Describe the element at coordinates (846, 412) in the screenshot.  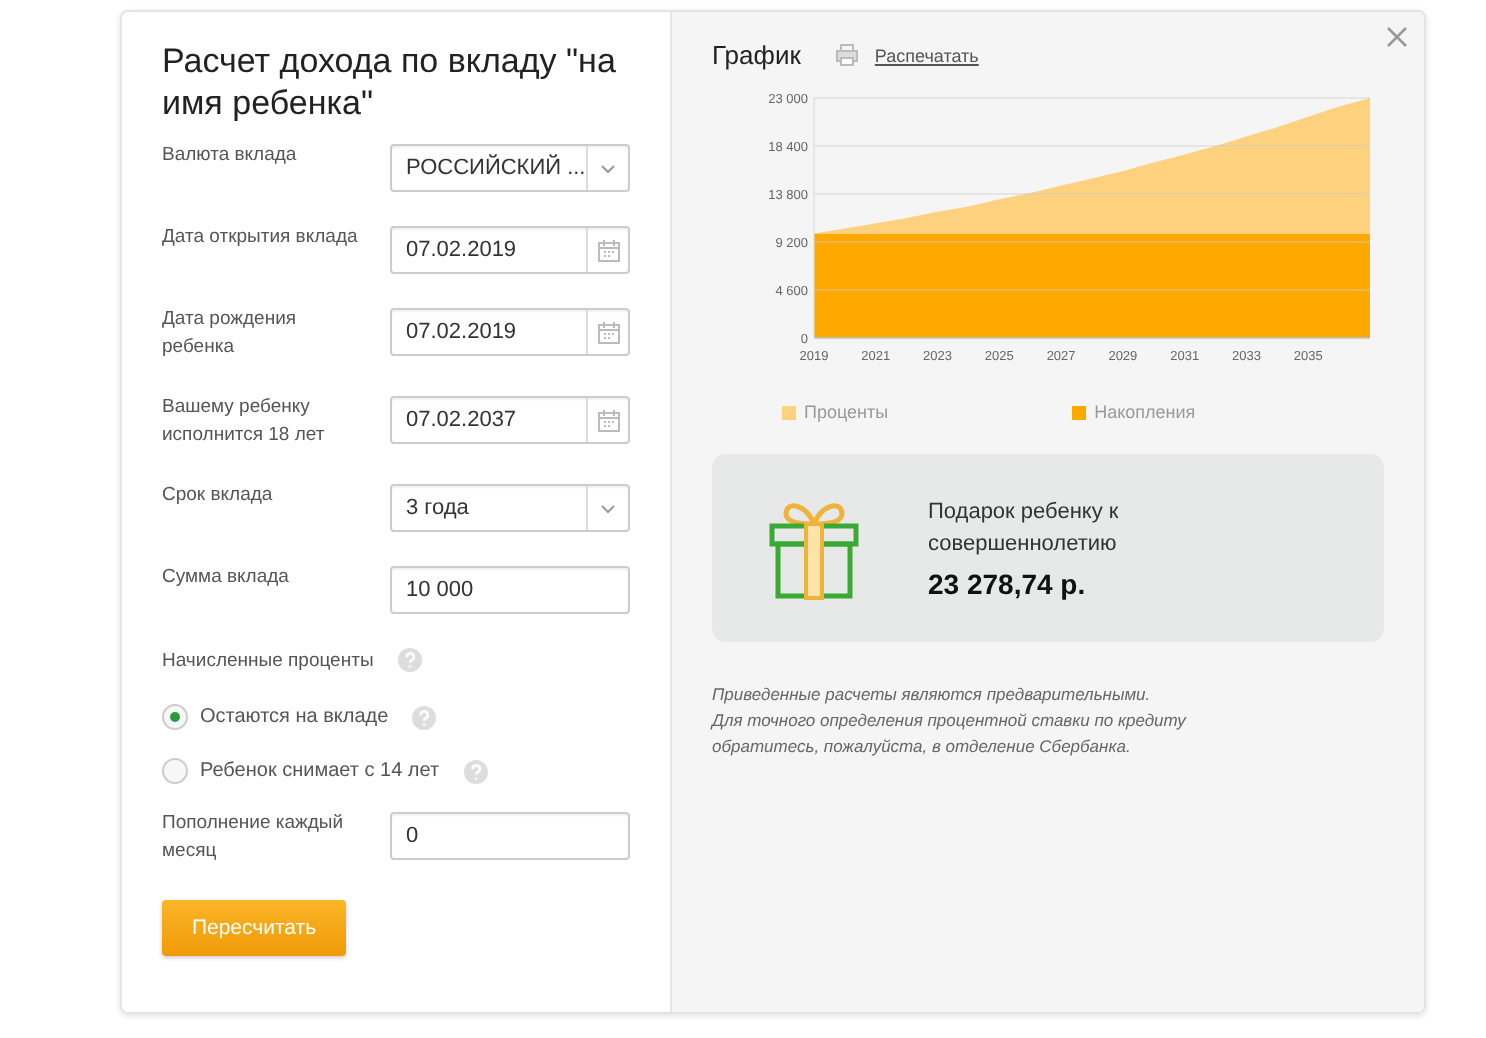
I see `legend-label: Проценты` at that location.